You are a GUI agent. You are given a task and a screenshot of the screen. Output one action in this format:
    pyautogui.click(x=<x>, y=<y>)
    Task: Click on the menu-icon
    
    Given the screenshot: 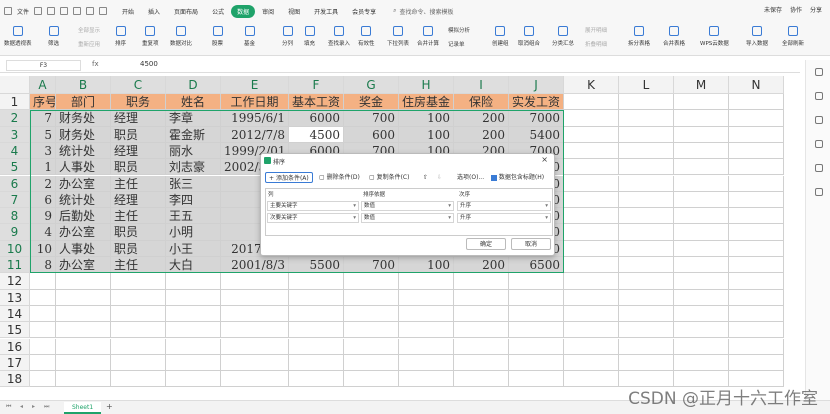 What is the action you would take?
    pyautogui.click(x=8, y=11)
    